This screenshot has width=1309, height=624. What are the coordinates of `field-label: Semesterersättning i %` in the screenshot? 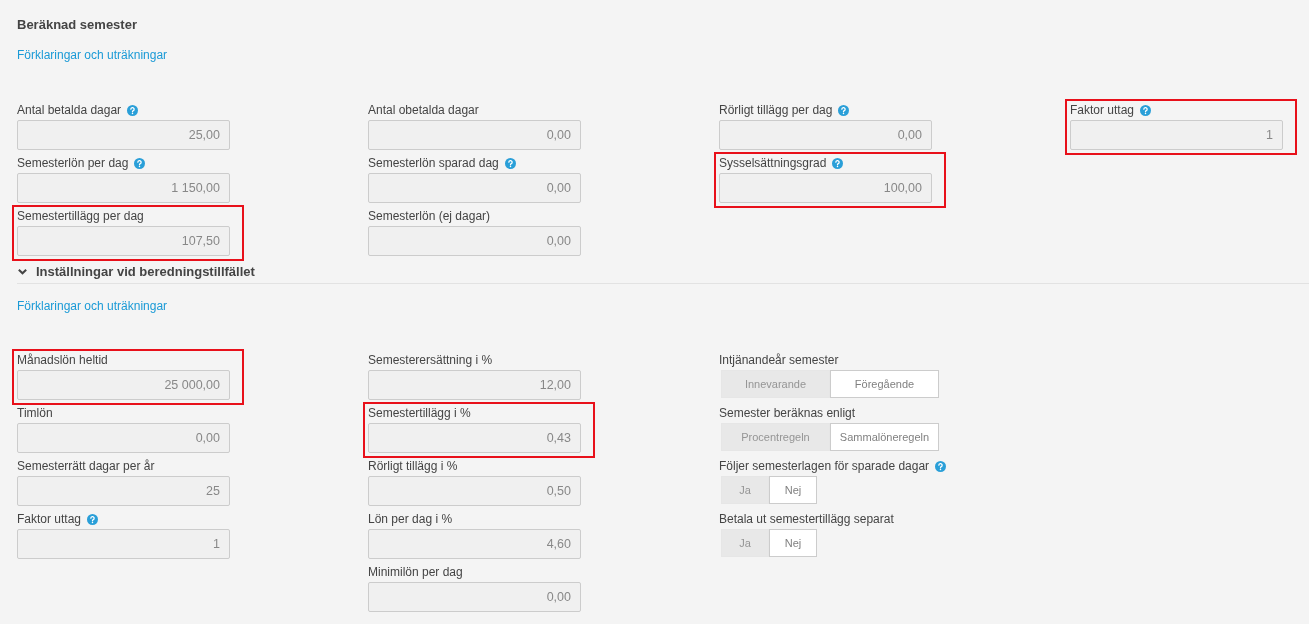 It's located at (430, 360).